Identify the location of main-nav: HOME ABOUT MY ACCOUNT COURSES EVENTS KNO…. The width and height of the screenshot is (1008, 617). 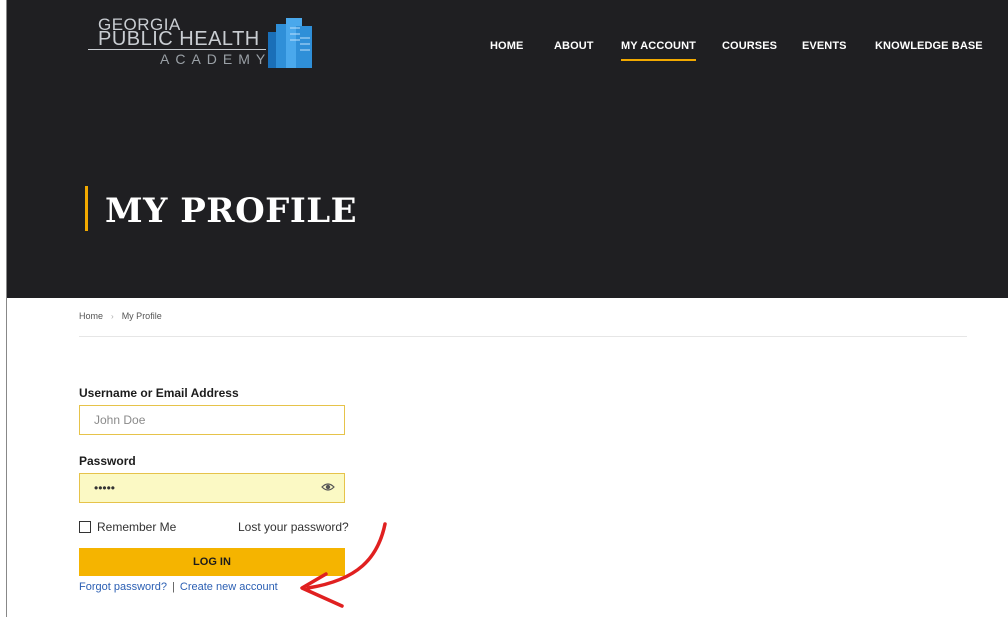
(507, 50).